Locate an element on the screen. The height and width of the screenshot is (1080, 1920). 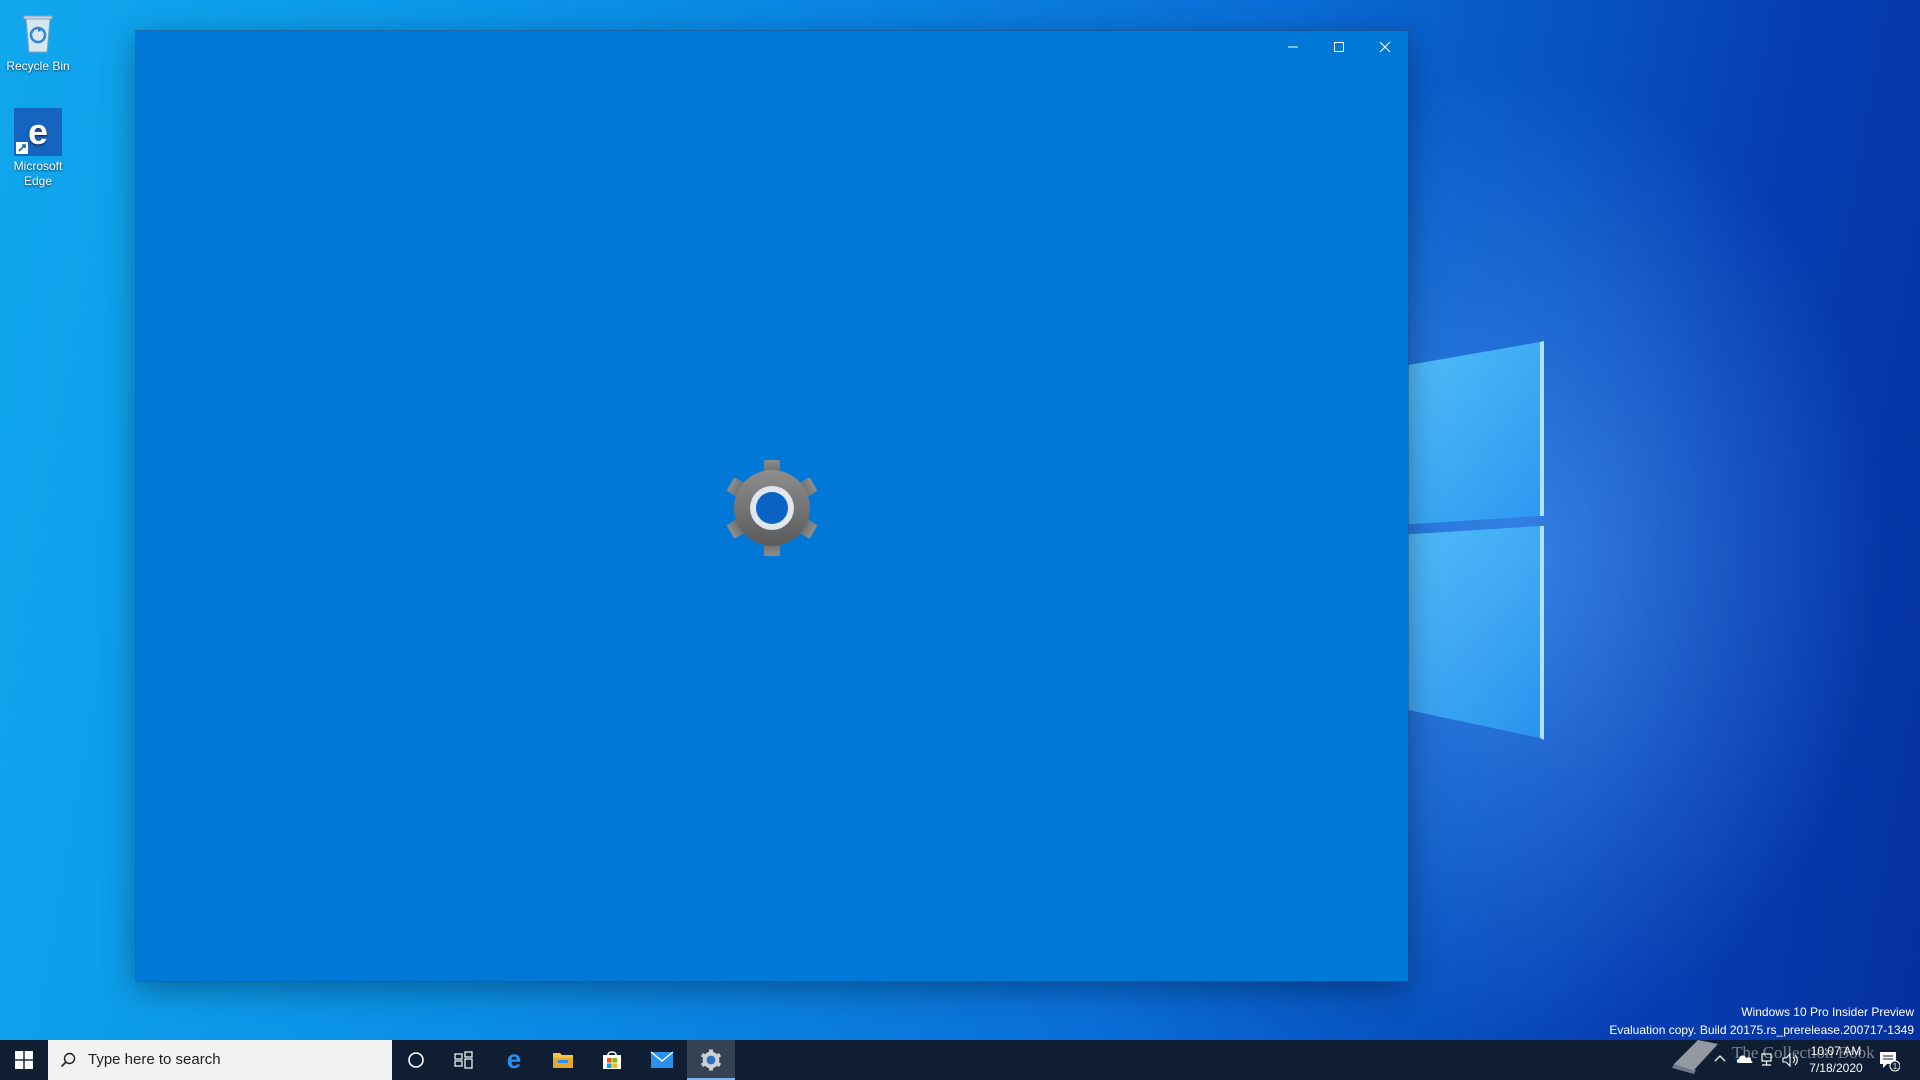
cortana-icon is located at coordinates (416, 1060).